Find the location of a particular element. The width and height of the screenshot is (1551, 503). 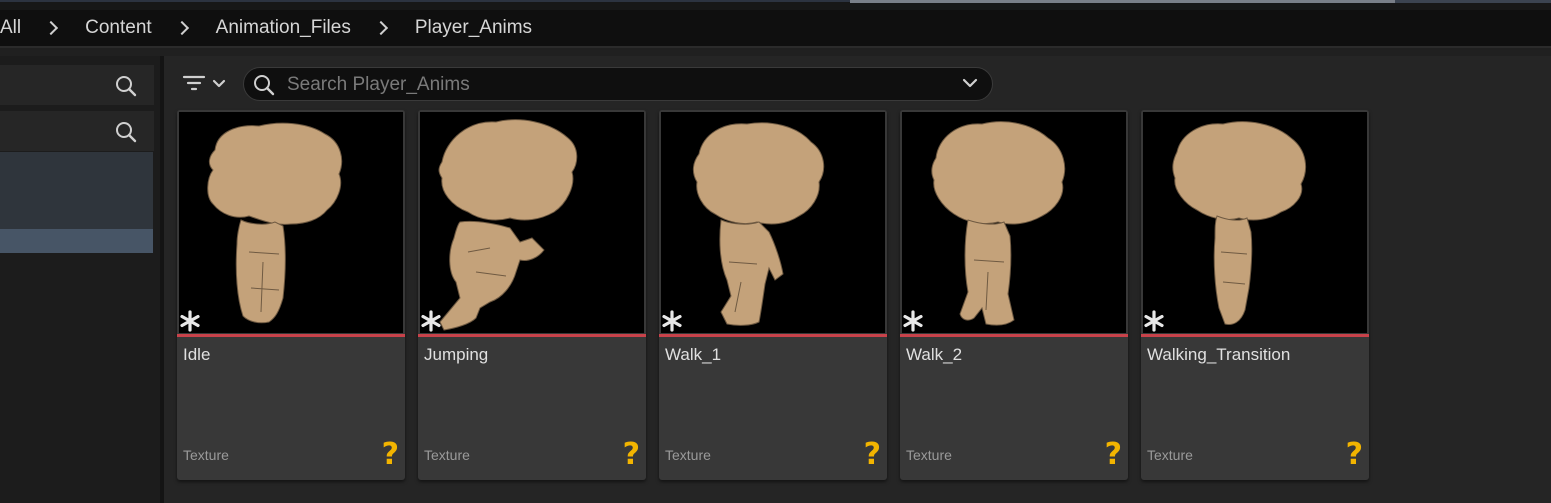

folders-search-bar is located at coordinates (77, 131).